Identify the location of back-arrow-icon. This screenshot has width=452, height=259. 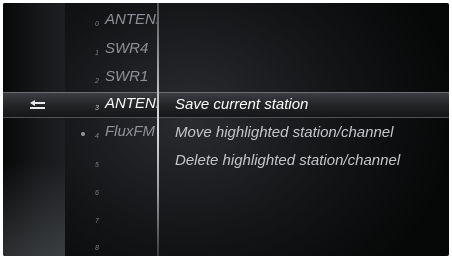
(38, 105).